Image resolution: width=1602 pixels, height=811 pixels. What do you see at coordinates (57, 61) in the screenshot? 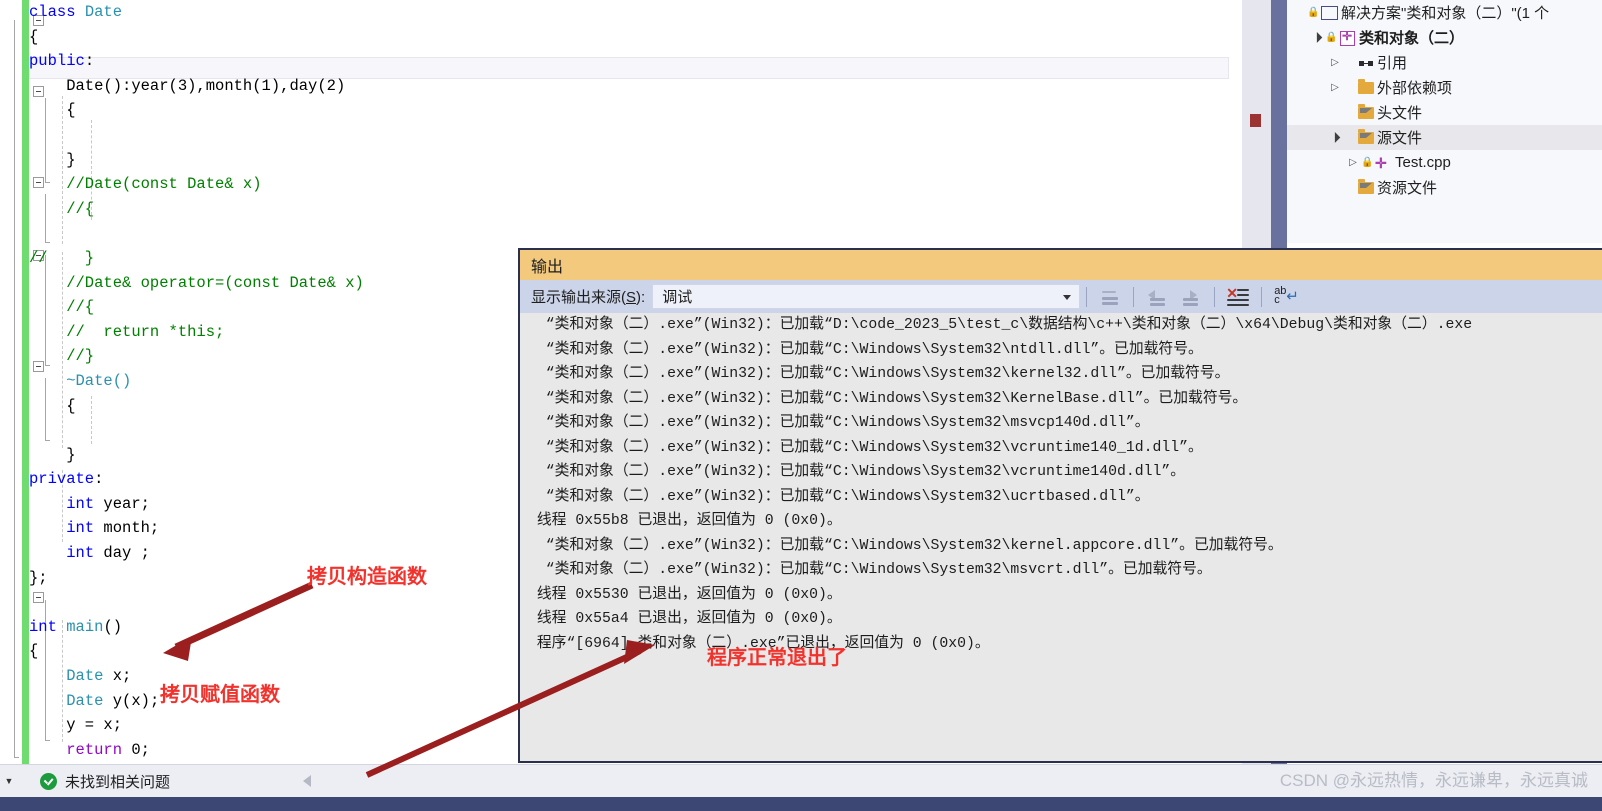
I see `code-token: public` at bounding box center [57, 61].